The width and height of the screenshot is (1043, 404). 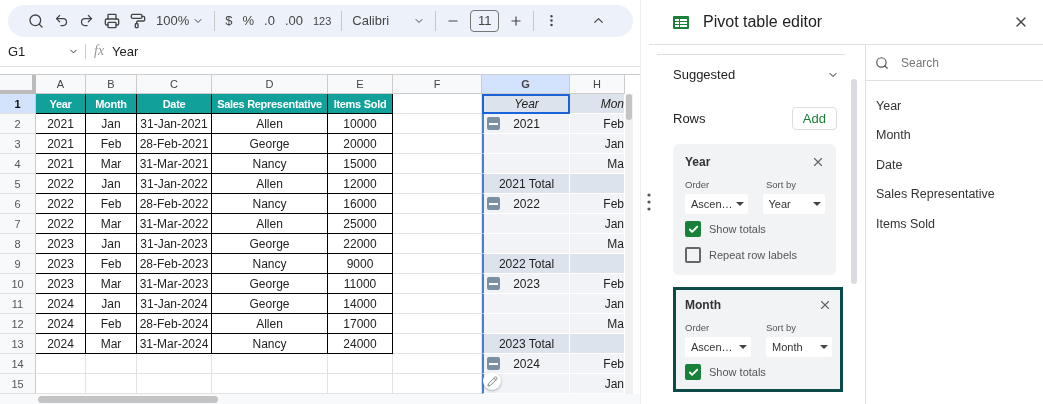 I want to click on currency-format: $, so click(x=229, y=21).